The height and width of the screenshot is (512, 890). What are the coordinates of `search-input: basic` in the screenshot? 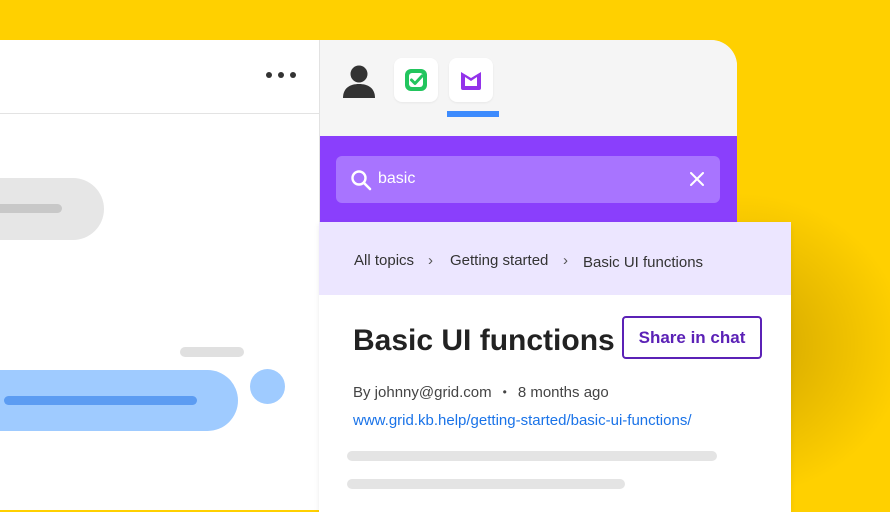 It's located at (528, 179).